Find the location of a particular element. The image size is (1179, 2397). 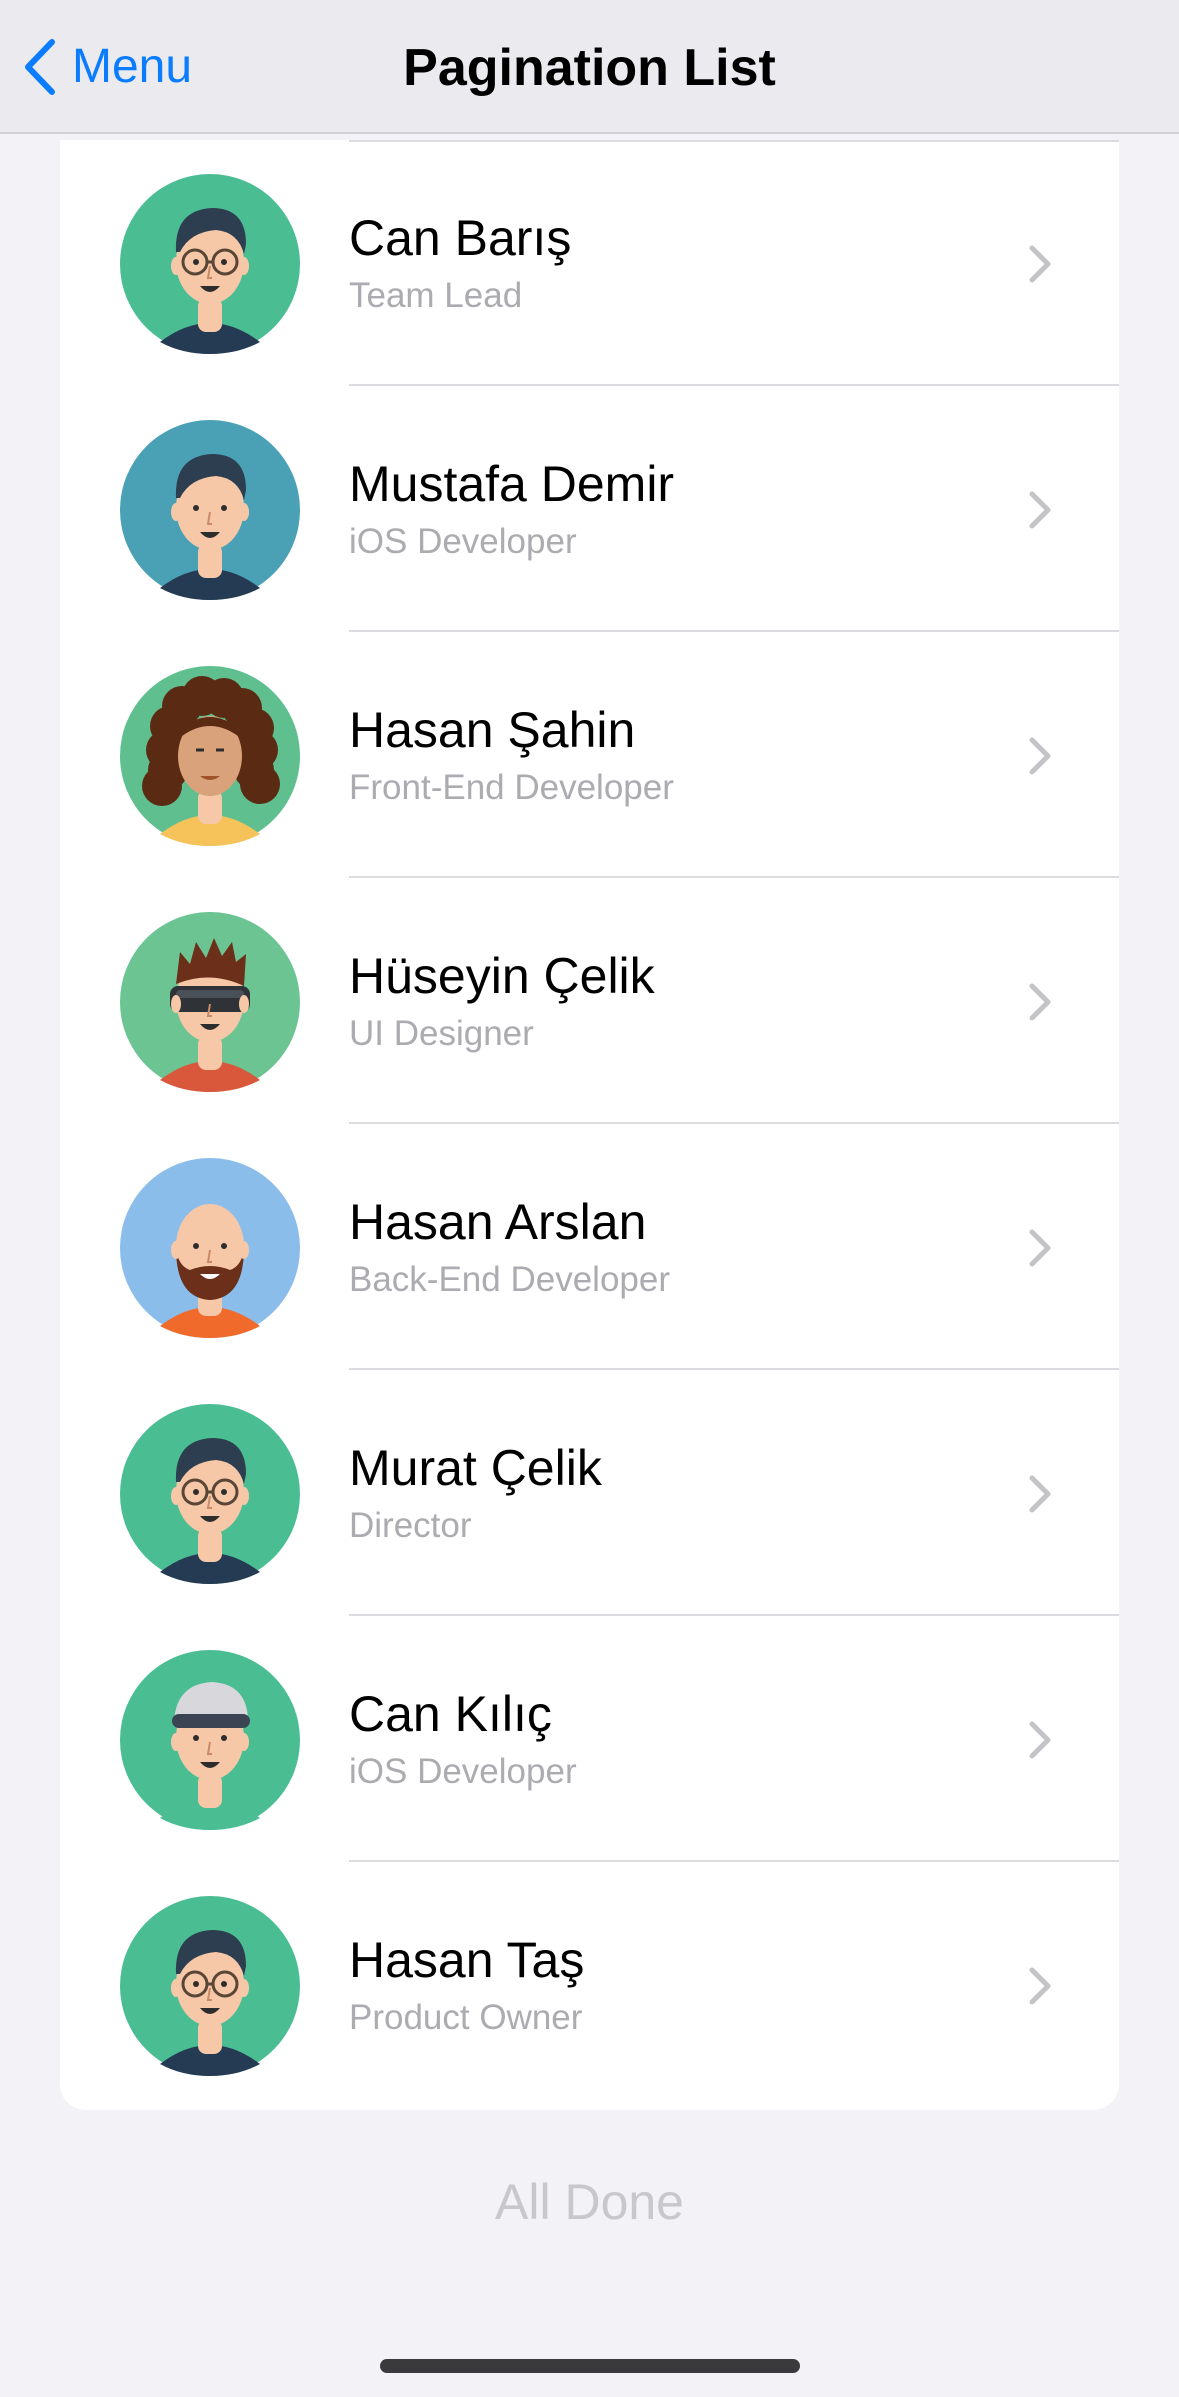

navigation-bar: Menu Pagination List is located at coordinates (589, 67).